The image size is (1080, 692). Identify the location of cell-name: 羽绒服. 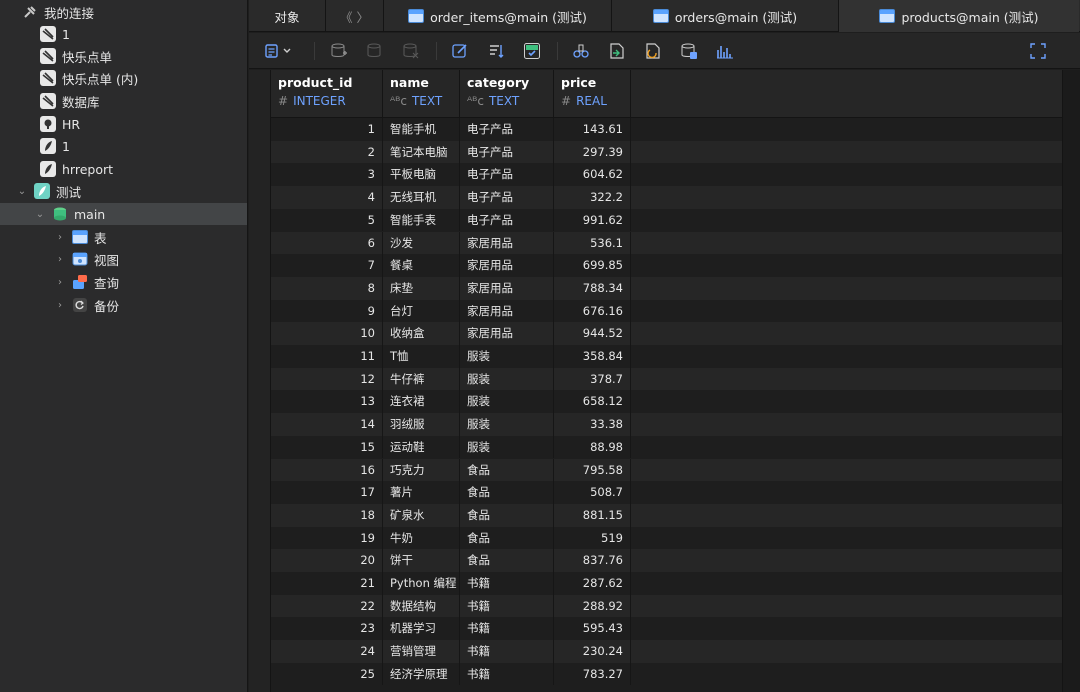
(421, 424).